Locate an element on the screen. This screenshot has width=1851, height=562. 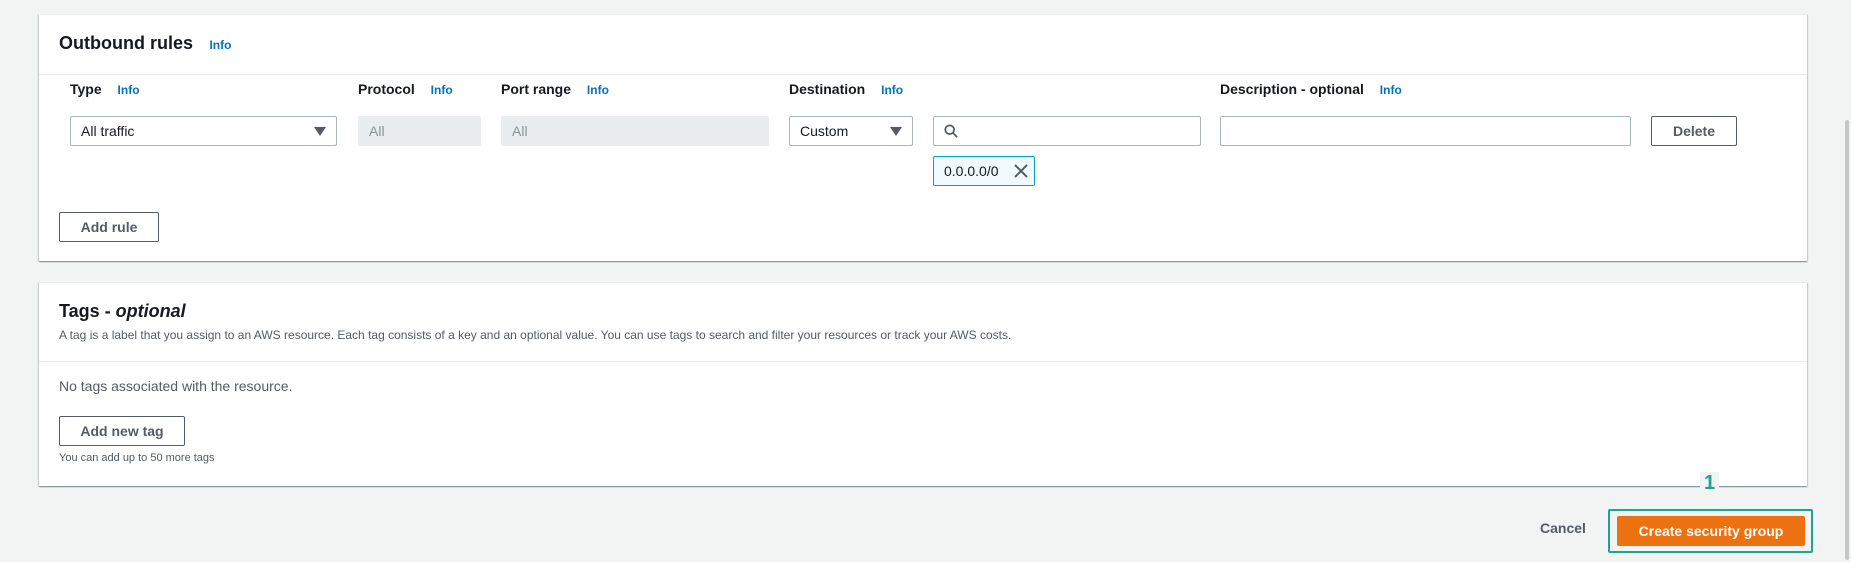
destination-label-text: Destination is located at coordinates (827, 89).